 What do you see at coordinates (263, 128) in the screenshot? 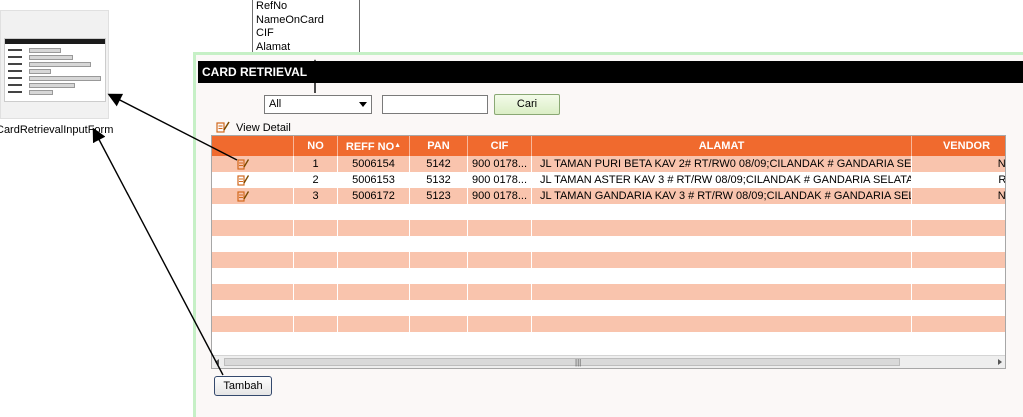
I see `view-detail-label: View Detail` at bounding box center [263, 128].